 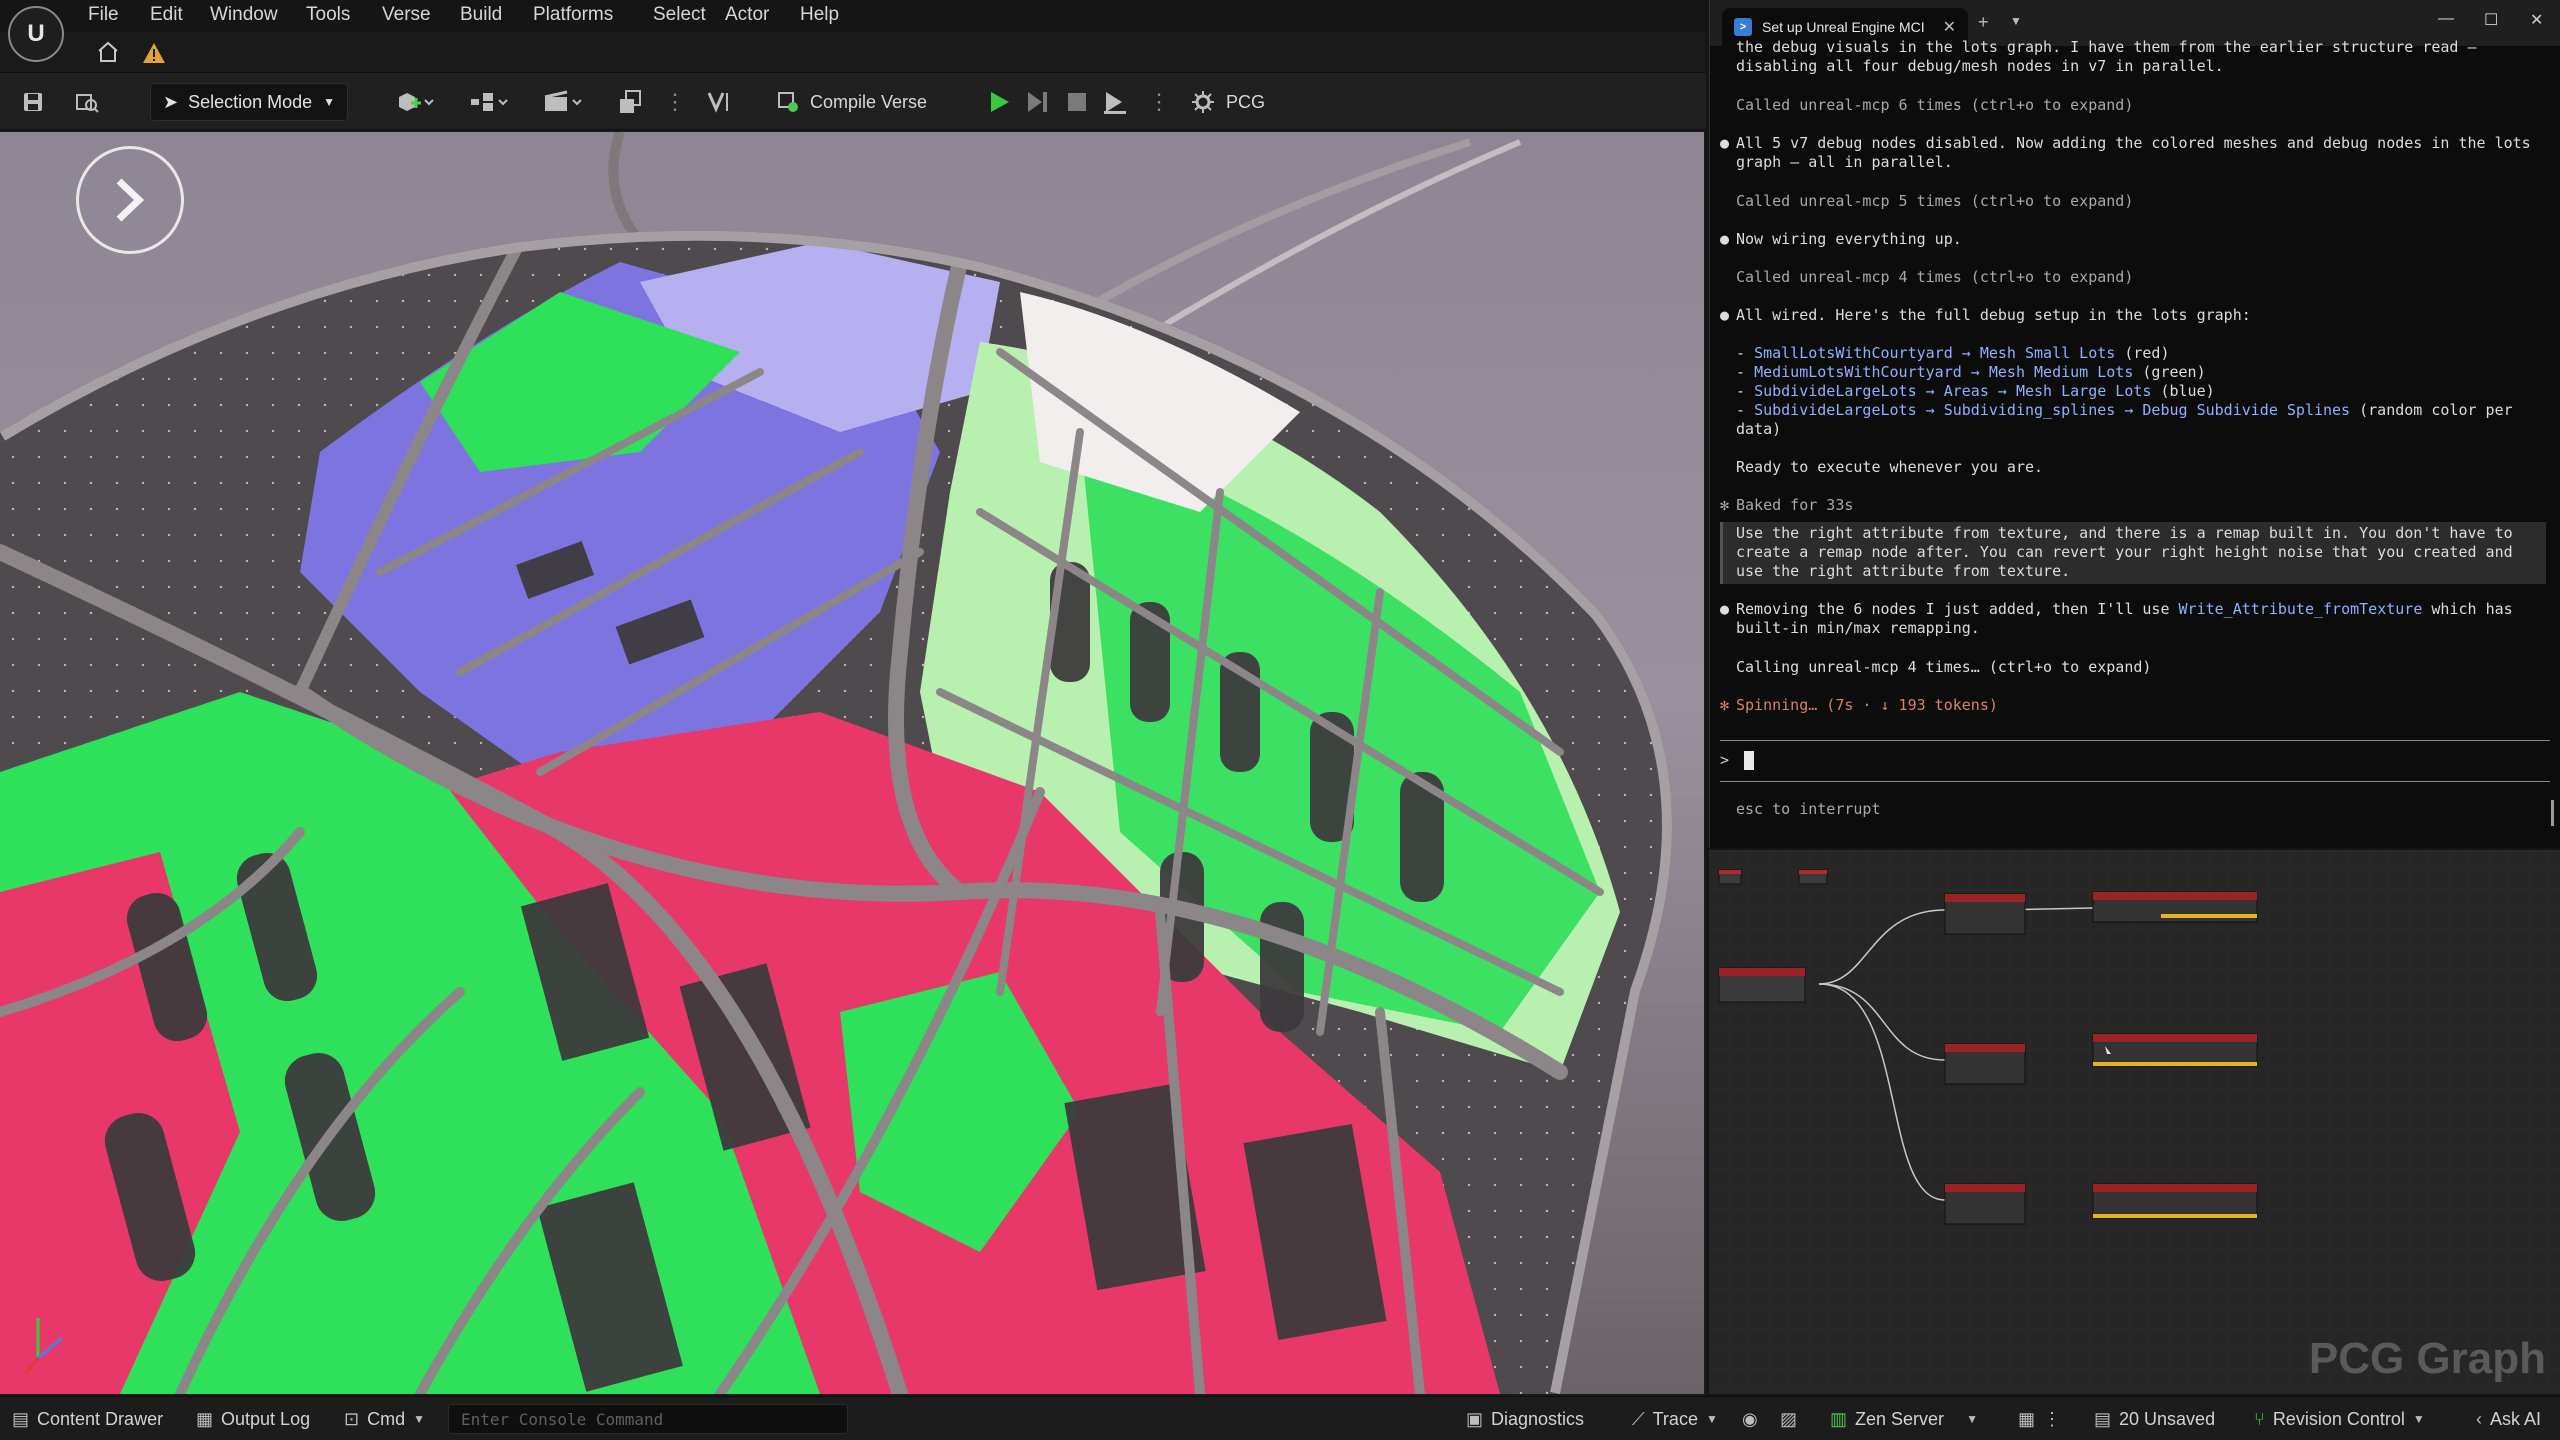 I want to click on unsaved-label: 20 Unsaved, so click(x=2167, y=1418).